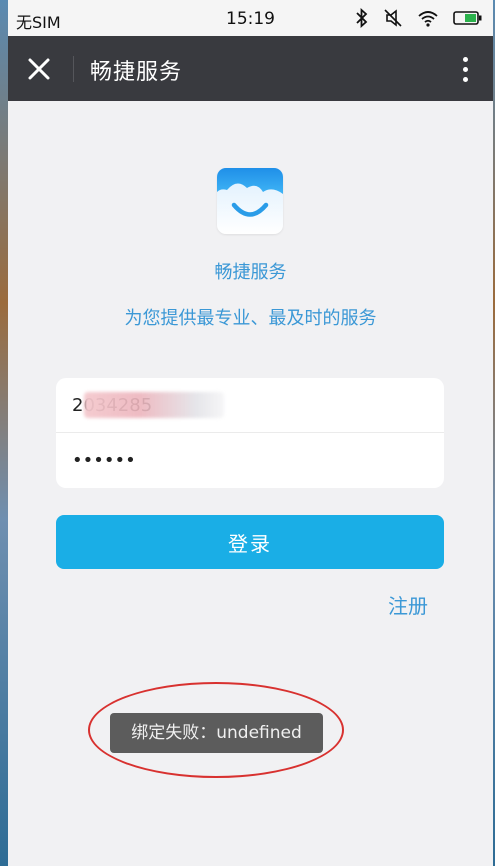  What do you see at coordinates (250, 68) in the screenshot?
I see `nav-bar: 畅捷服务` at bounding box center [250, 68].